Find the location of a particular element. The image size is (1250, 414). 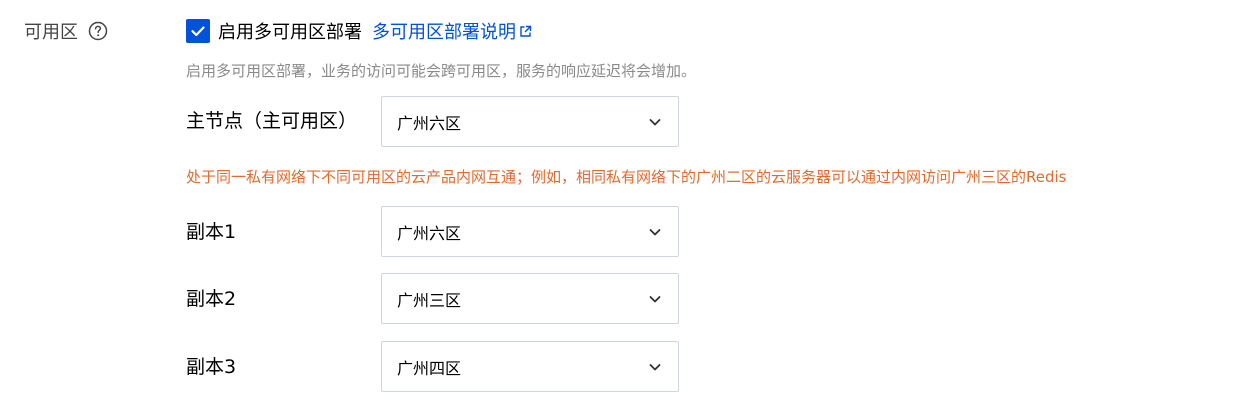

multi-az-doc-link-text: 多可用区部署说明 is located at coordinates (444, 32).